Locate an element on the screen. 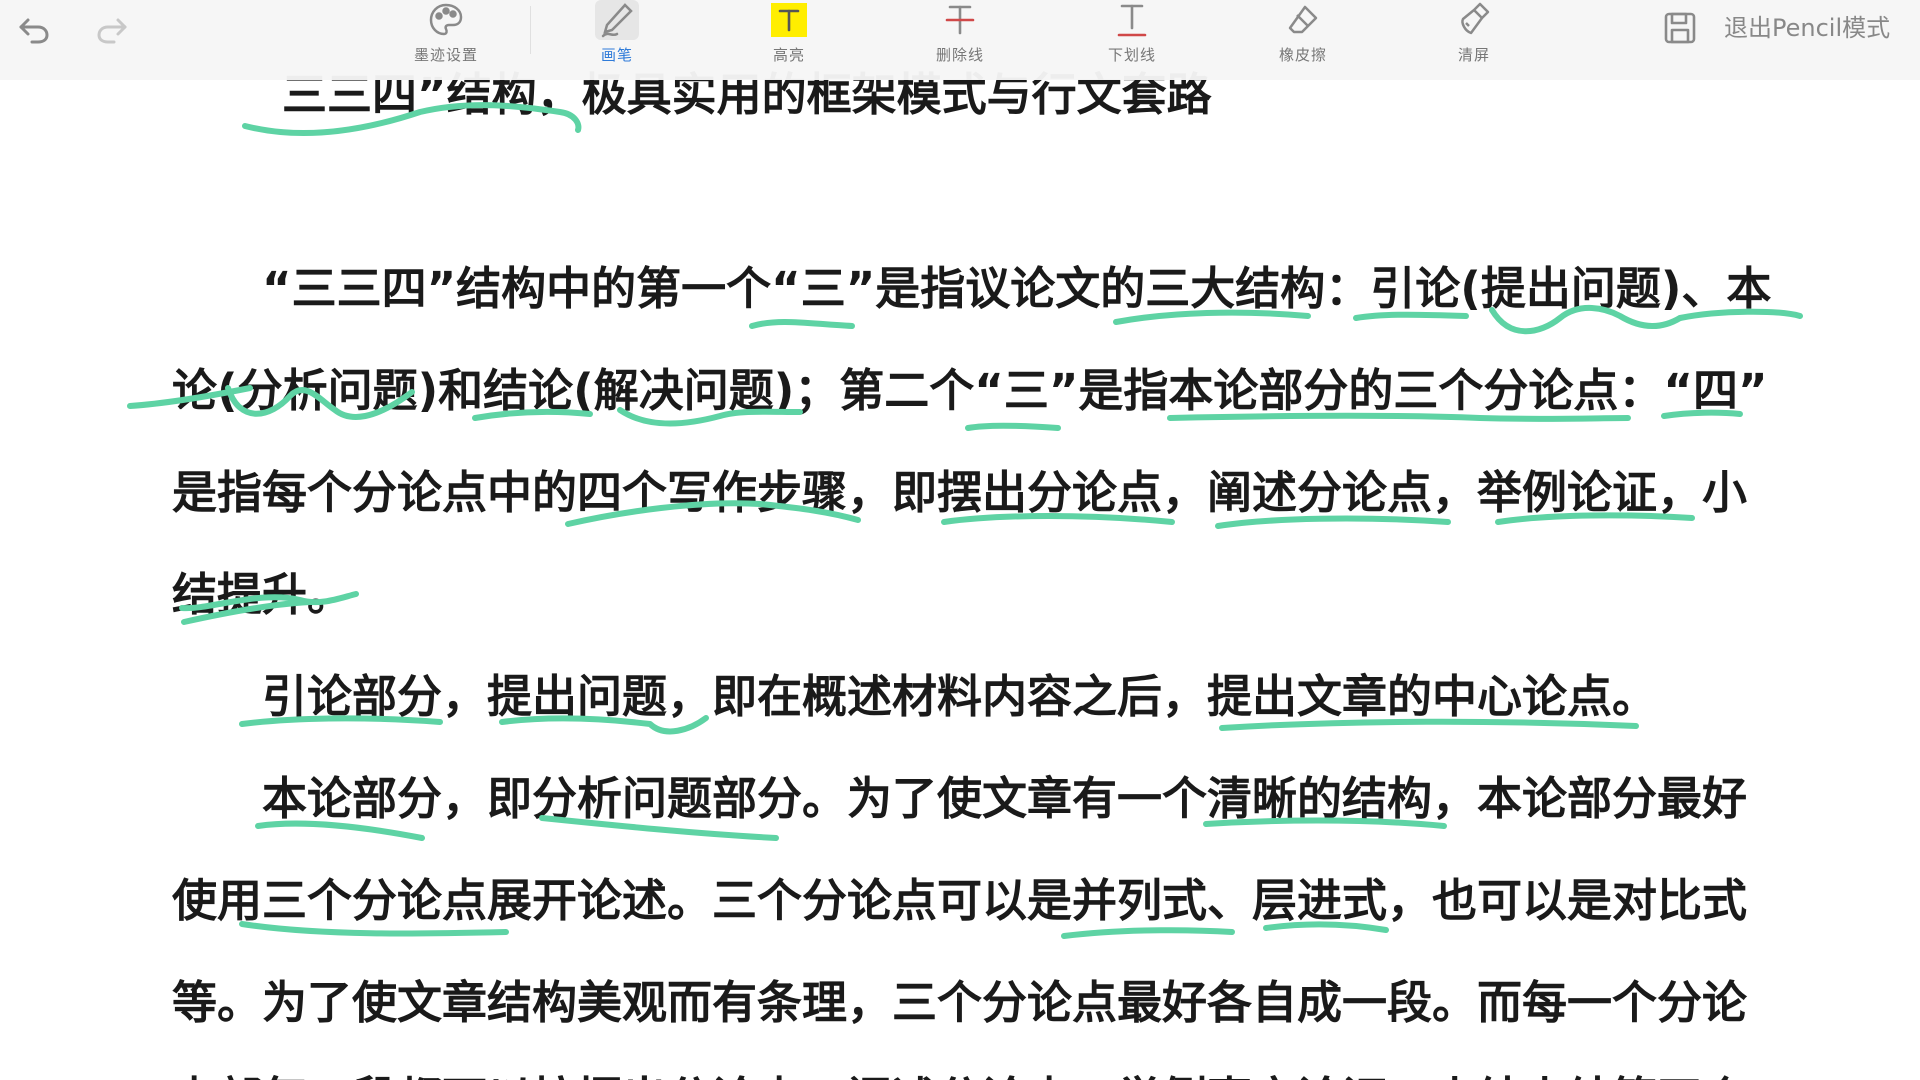 The width and height of the screenshot is (1920, 1080). tool-label: 删除线 is located at coordinates (959, 55).